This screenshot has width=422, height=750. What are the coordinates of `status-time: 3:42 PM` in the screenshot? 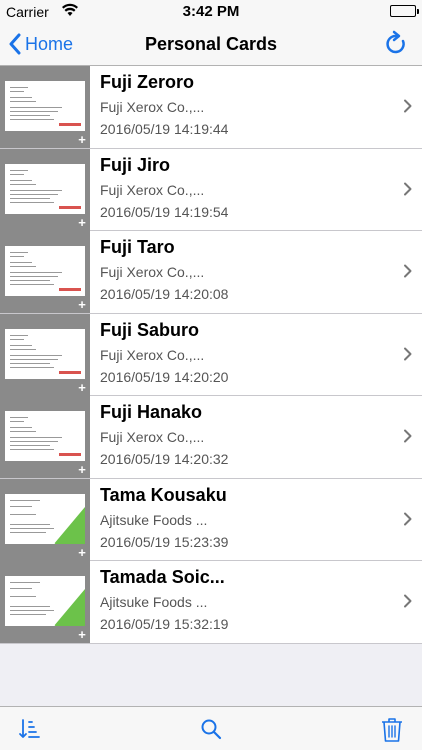 It's located at (211, 11).